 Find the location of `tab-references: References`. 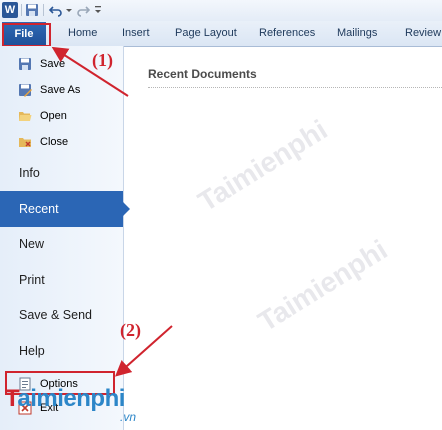

tab-references: References is located at coordinates (287, 33).